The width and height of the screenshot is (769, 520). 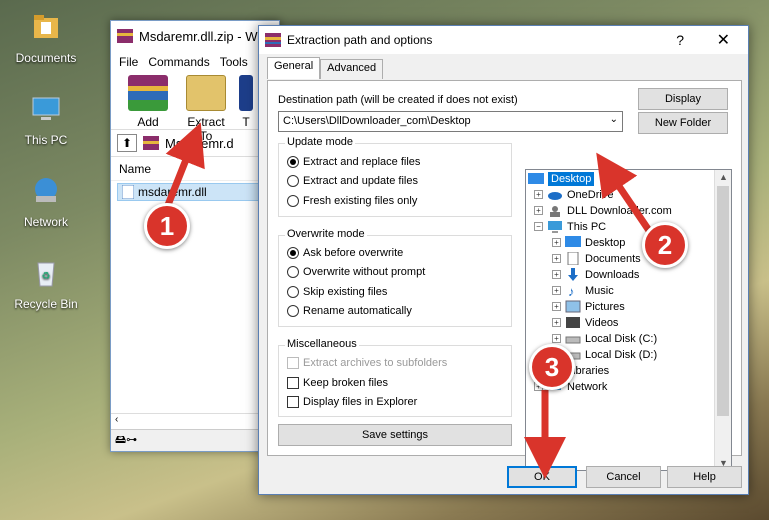 I want to click on step-badge-3: 3, so click(x=552, y=367).